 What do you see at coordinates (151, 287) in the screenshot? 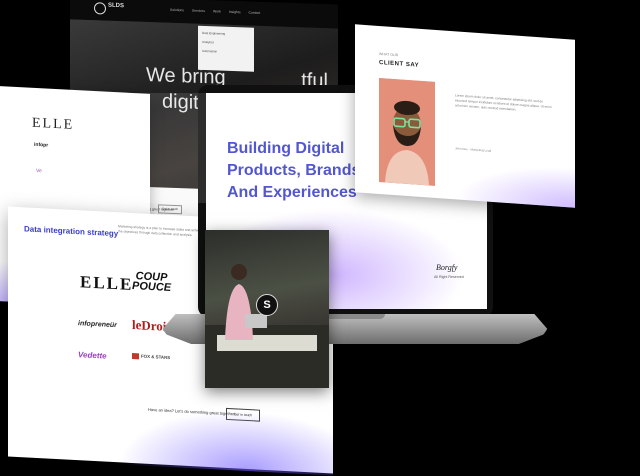
I see `coup-logo-line2: POUCE` at bounding box center [151, 287].